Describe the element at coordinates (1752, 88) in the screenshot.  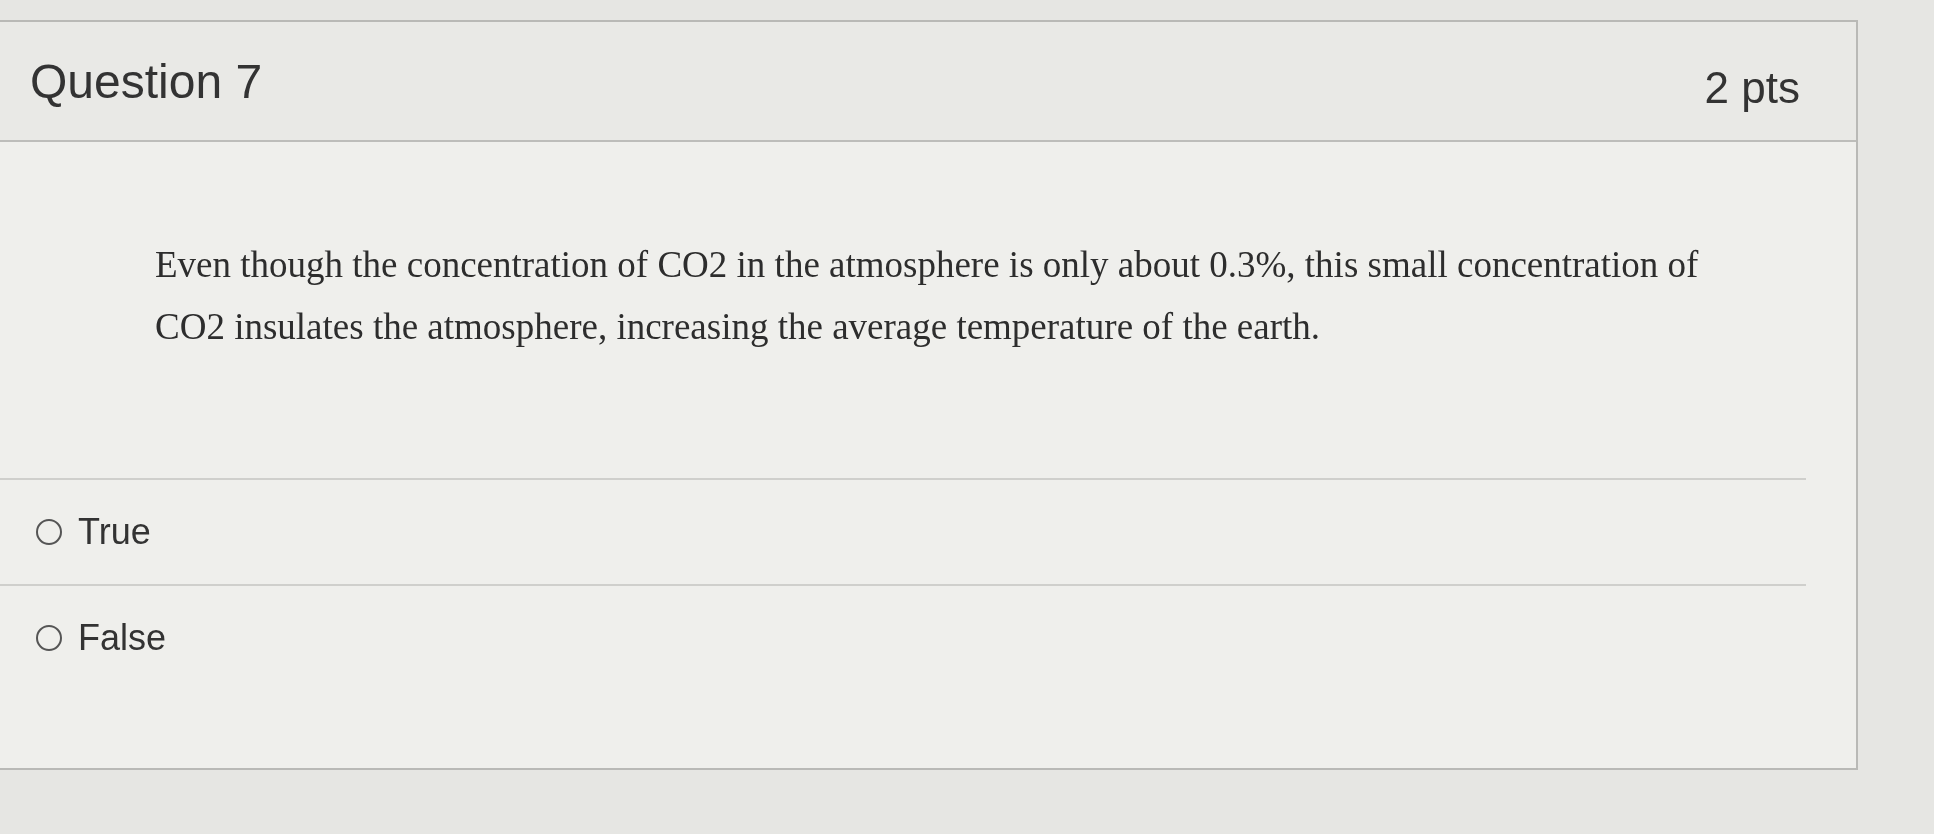
I see `points-label: 2 pts` at that location.